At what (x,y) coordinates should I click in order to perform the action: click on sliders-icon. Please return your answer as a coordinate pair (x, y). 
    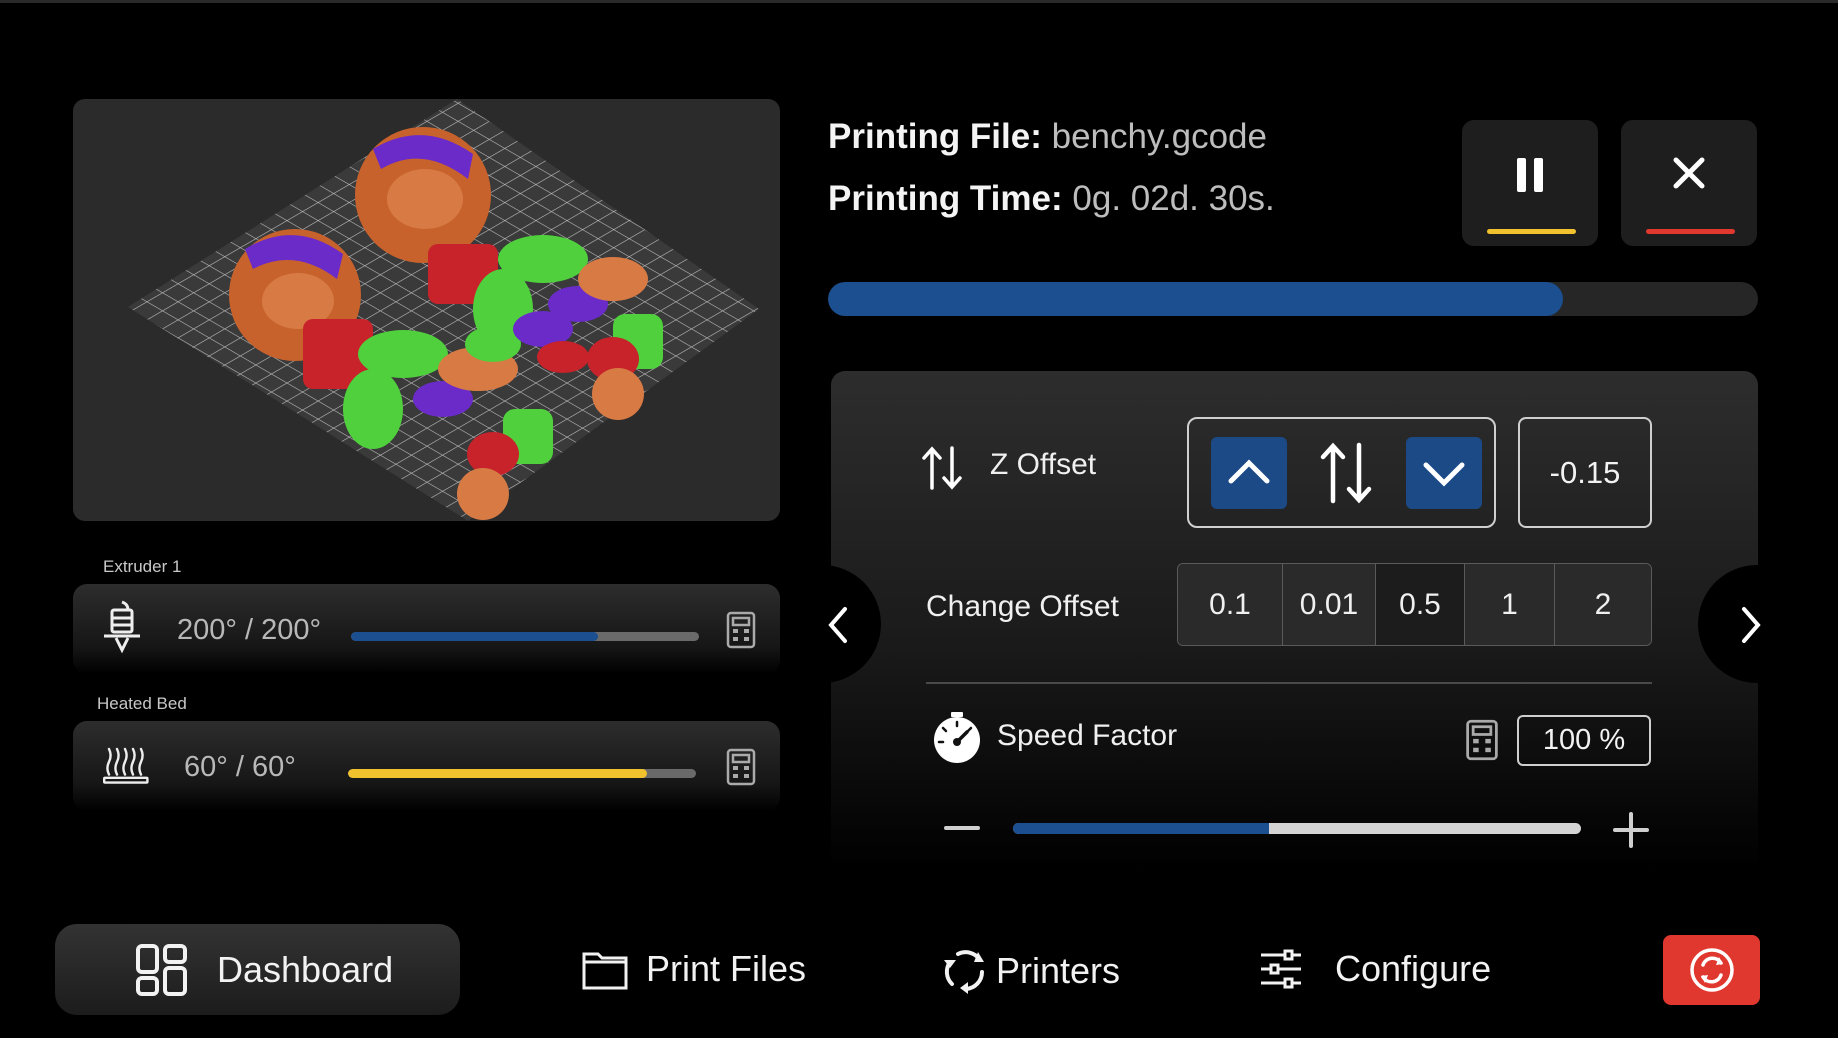
    Looking at the image, I should click on (1281, 969).